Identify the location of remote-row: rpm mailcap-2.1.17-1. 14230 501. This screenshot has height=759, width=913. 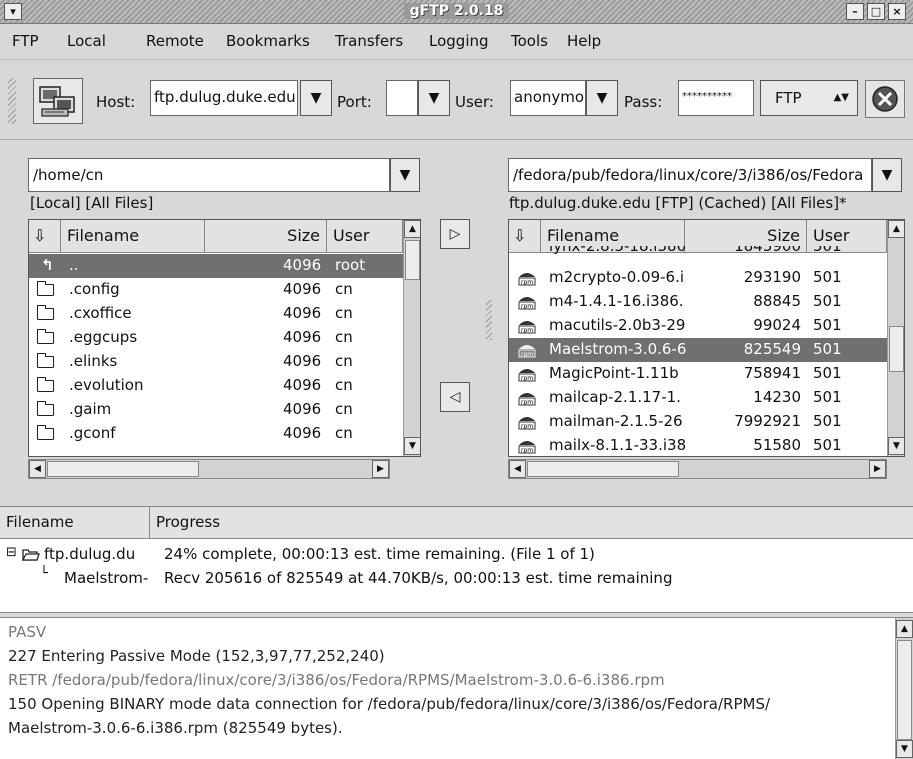
(698, 398).